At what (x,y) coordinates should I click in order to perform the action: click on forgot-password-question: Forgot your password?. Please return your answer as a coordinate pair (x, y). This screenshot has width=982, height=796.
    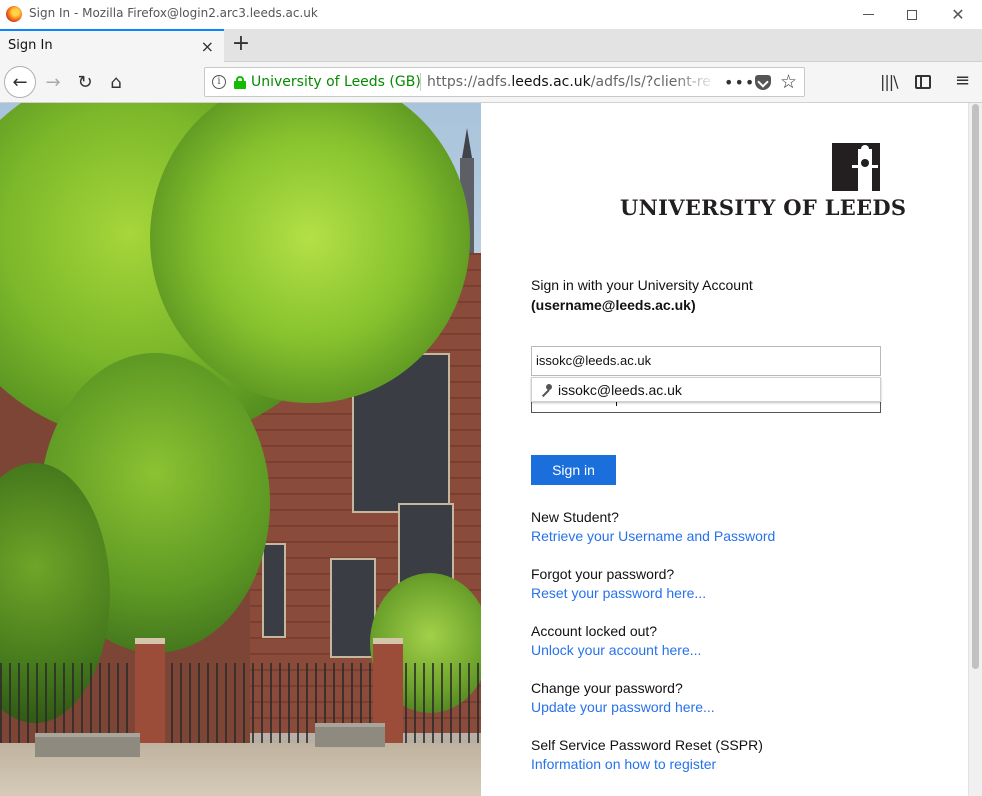
    Looking at the image, I should click on (603, 574).